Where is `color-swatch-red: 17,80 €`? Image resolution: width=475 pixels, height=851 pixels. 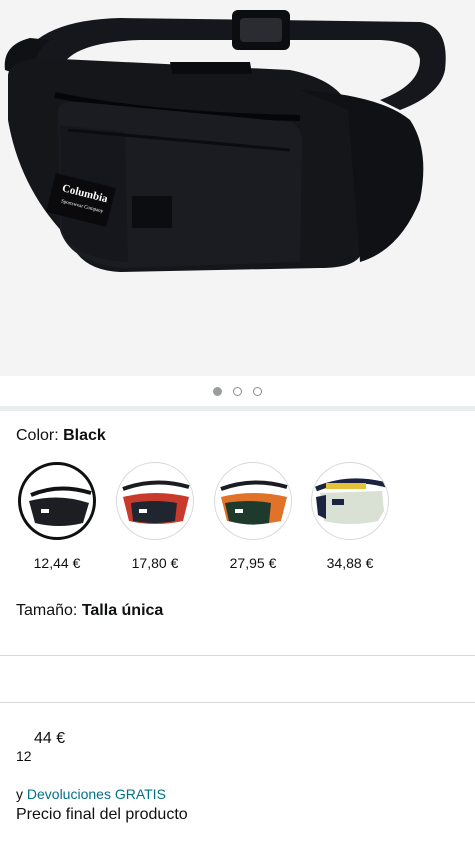
color-swatch-red: 17,80 € is located at coordinates (155, 516).